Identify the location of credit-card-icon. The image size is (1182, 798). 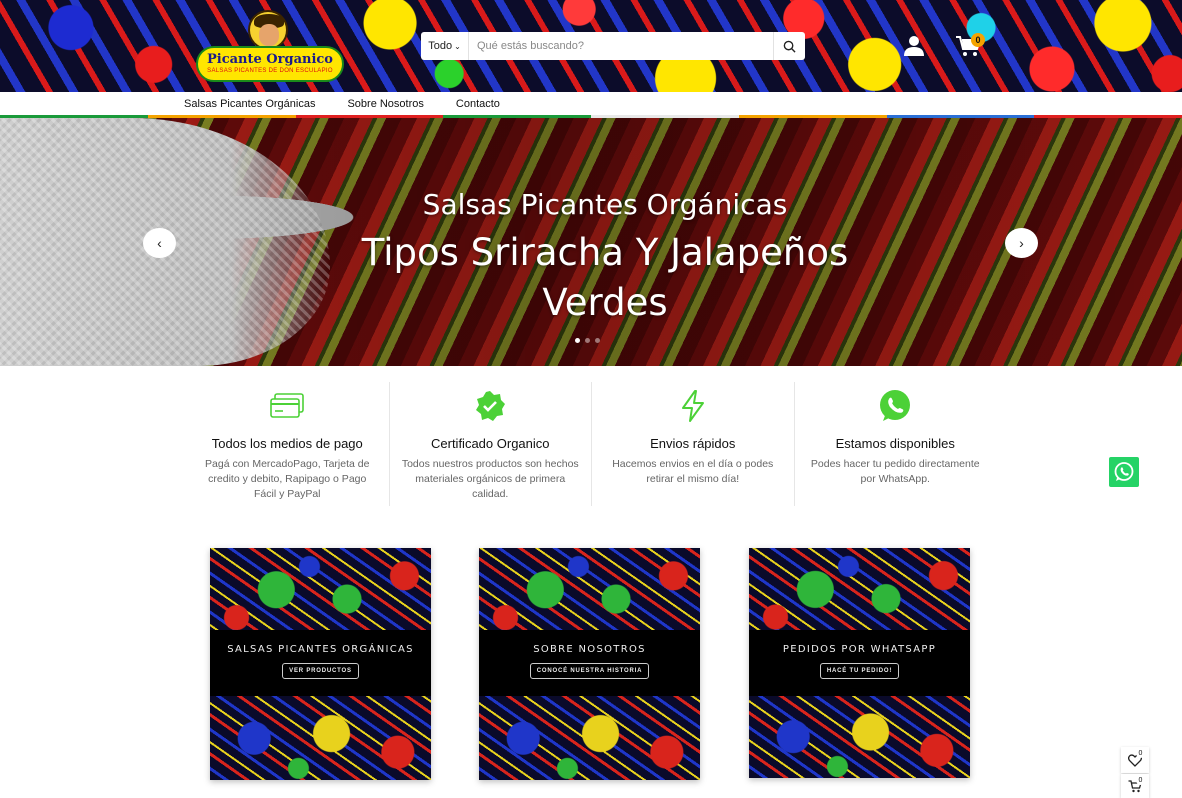
(287, 405).